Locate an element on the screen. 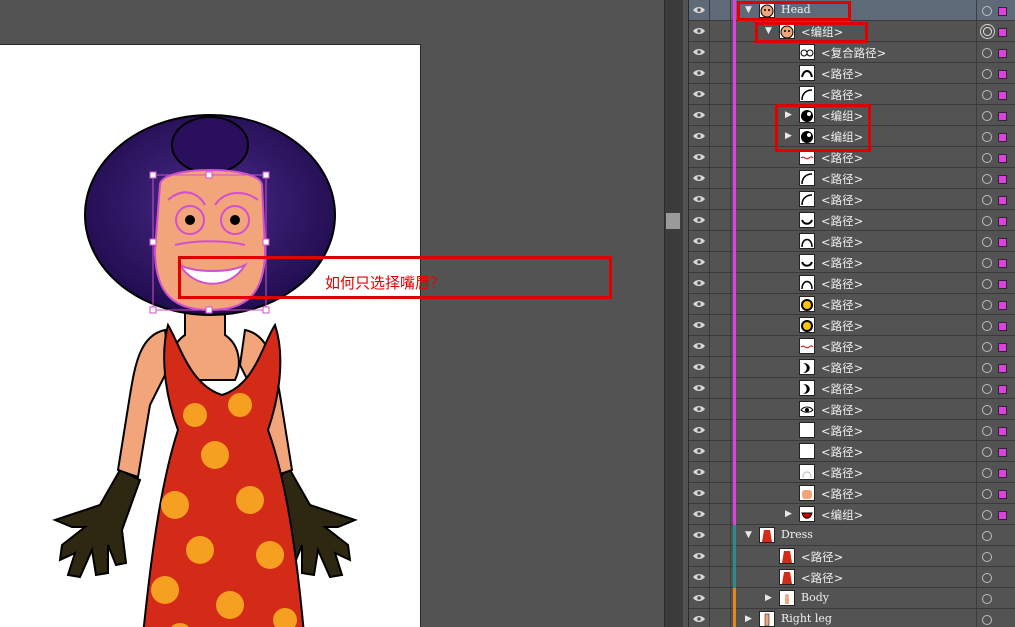  layer-row: ▶ Right leg is located at coordinates (852, 618).